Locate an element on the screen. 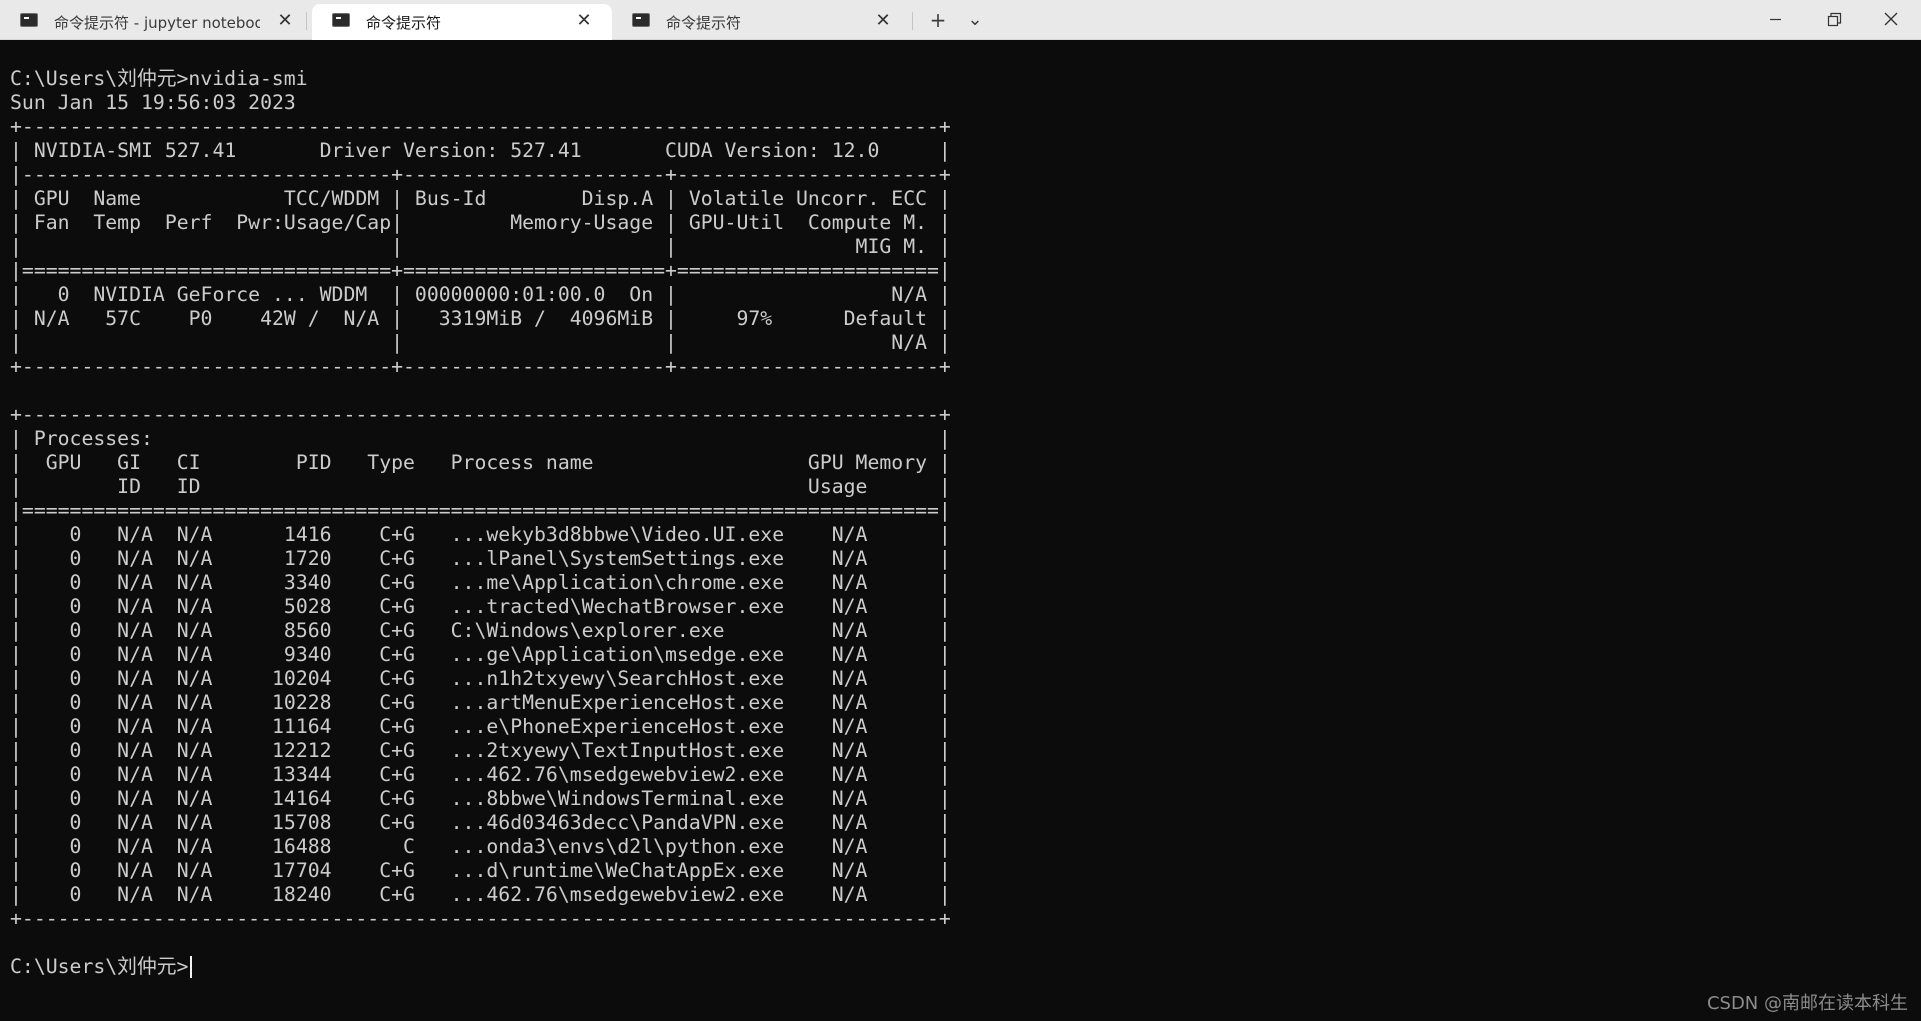 The image size is (1921, 1021). tab-jupyter-notebook: 命令提示符 - jupyter notebook ✕ is located at coordinates (153, 22).